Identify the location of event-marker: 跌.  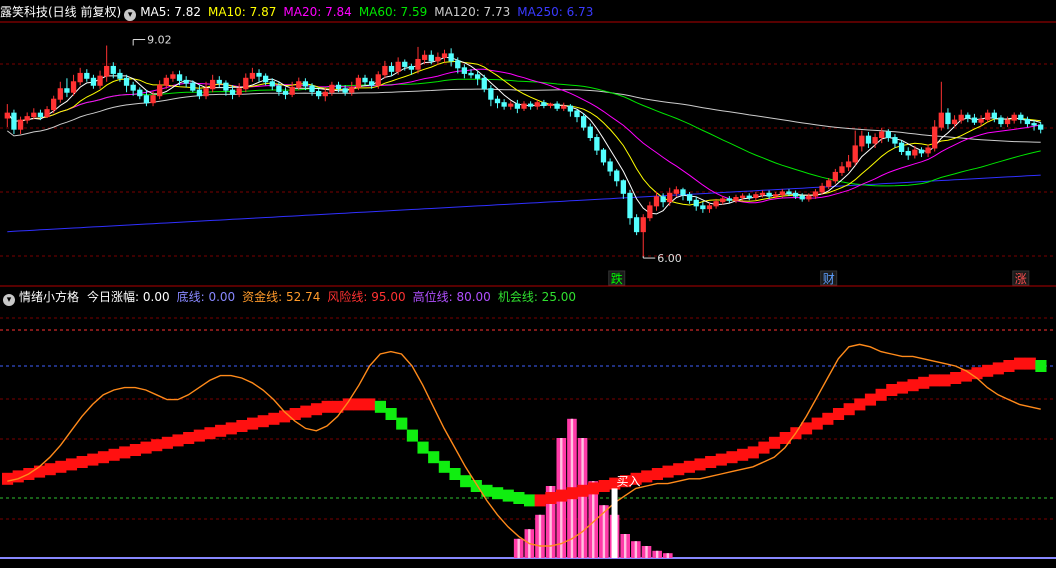
(617, 278).